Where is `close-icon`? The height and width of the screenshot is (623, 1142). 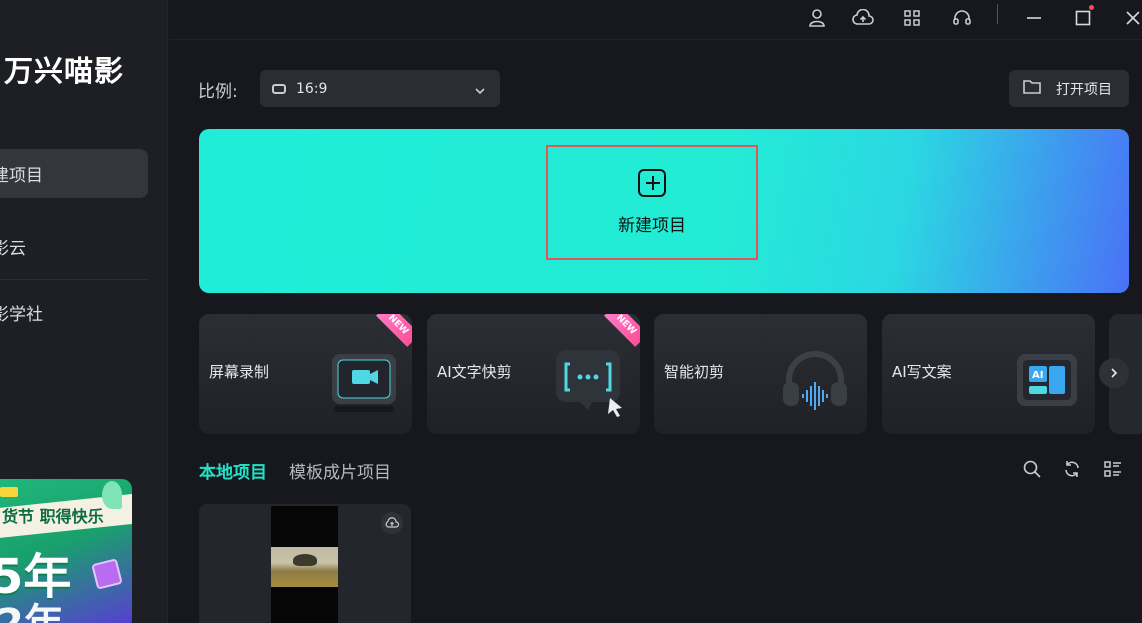 close-icon is located at coordinates (1130, 18).